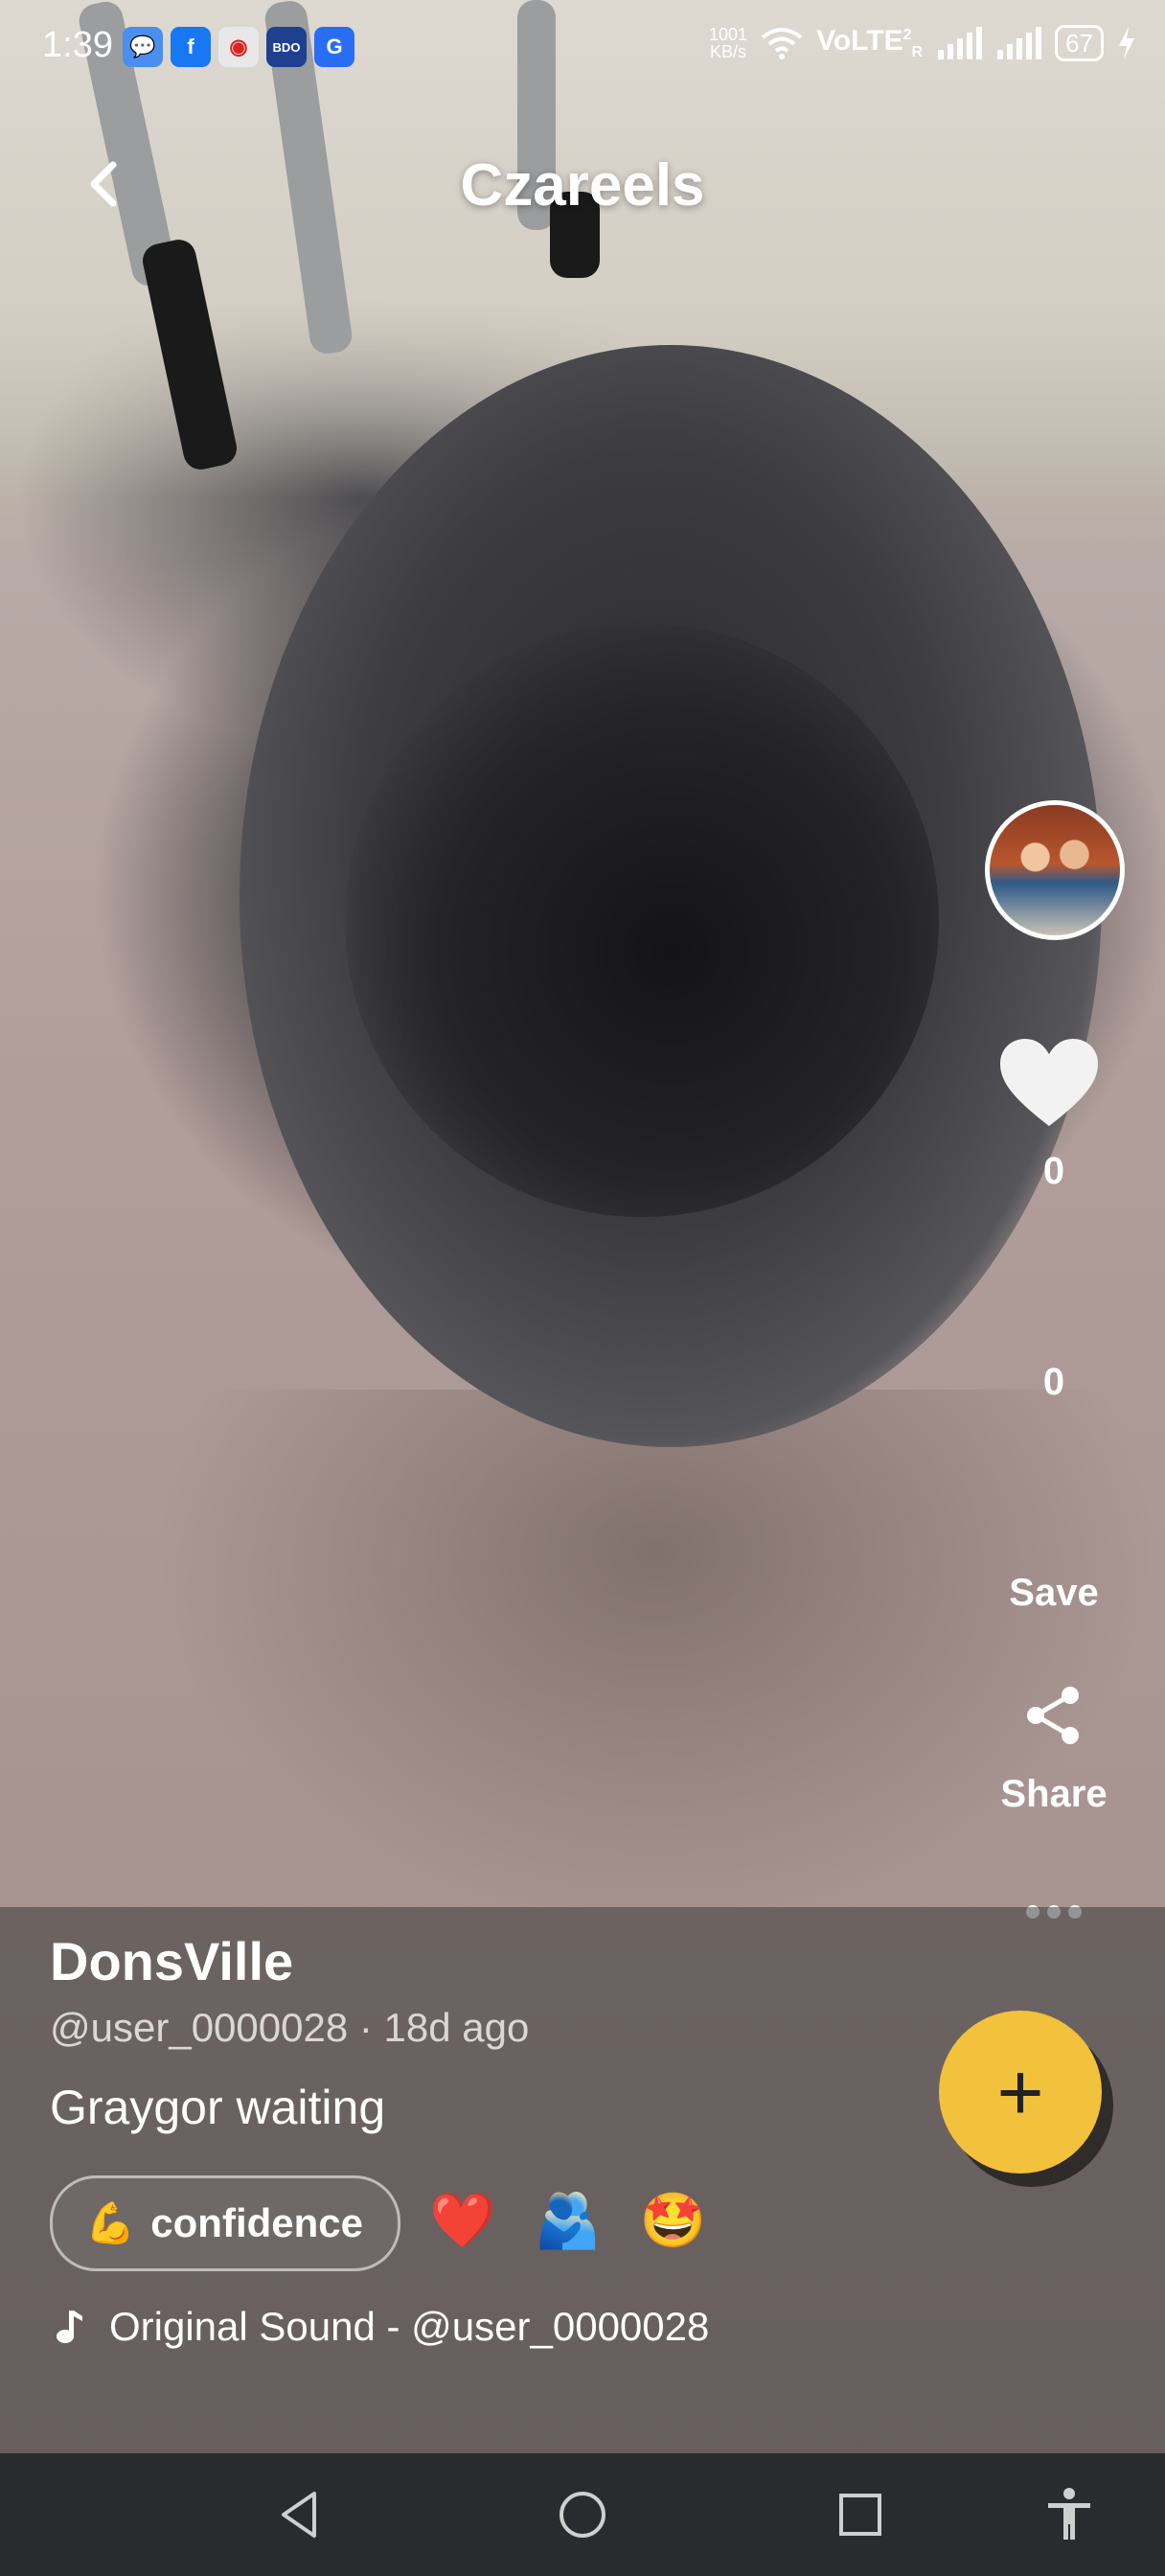 The height and width of the screenshot is (2576, 1165). Describe the element at coordinates (918, 52) in the screenshot. I see `volte-sub: R` at that location.